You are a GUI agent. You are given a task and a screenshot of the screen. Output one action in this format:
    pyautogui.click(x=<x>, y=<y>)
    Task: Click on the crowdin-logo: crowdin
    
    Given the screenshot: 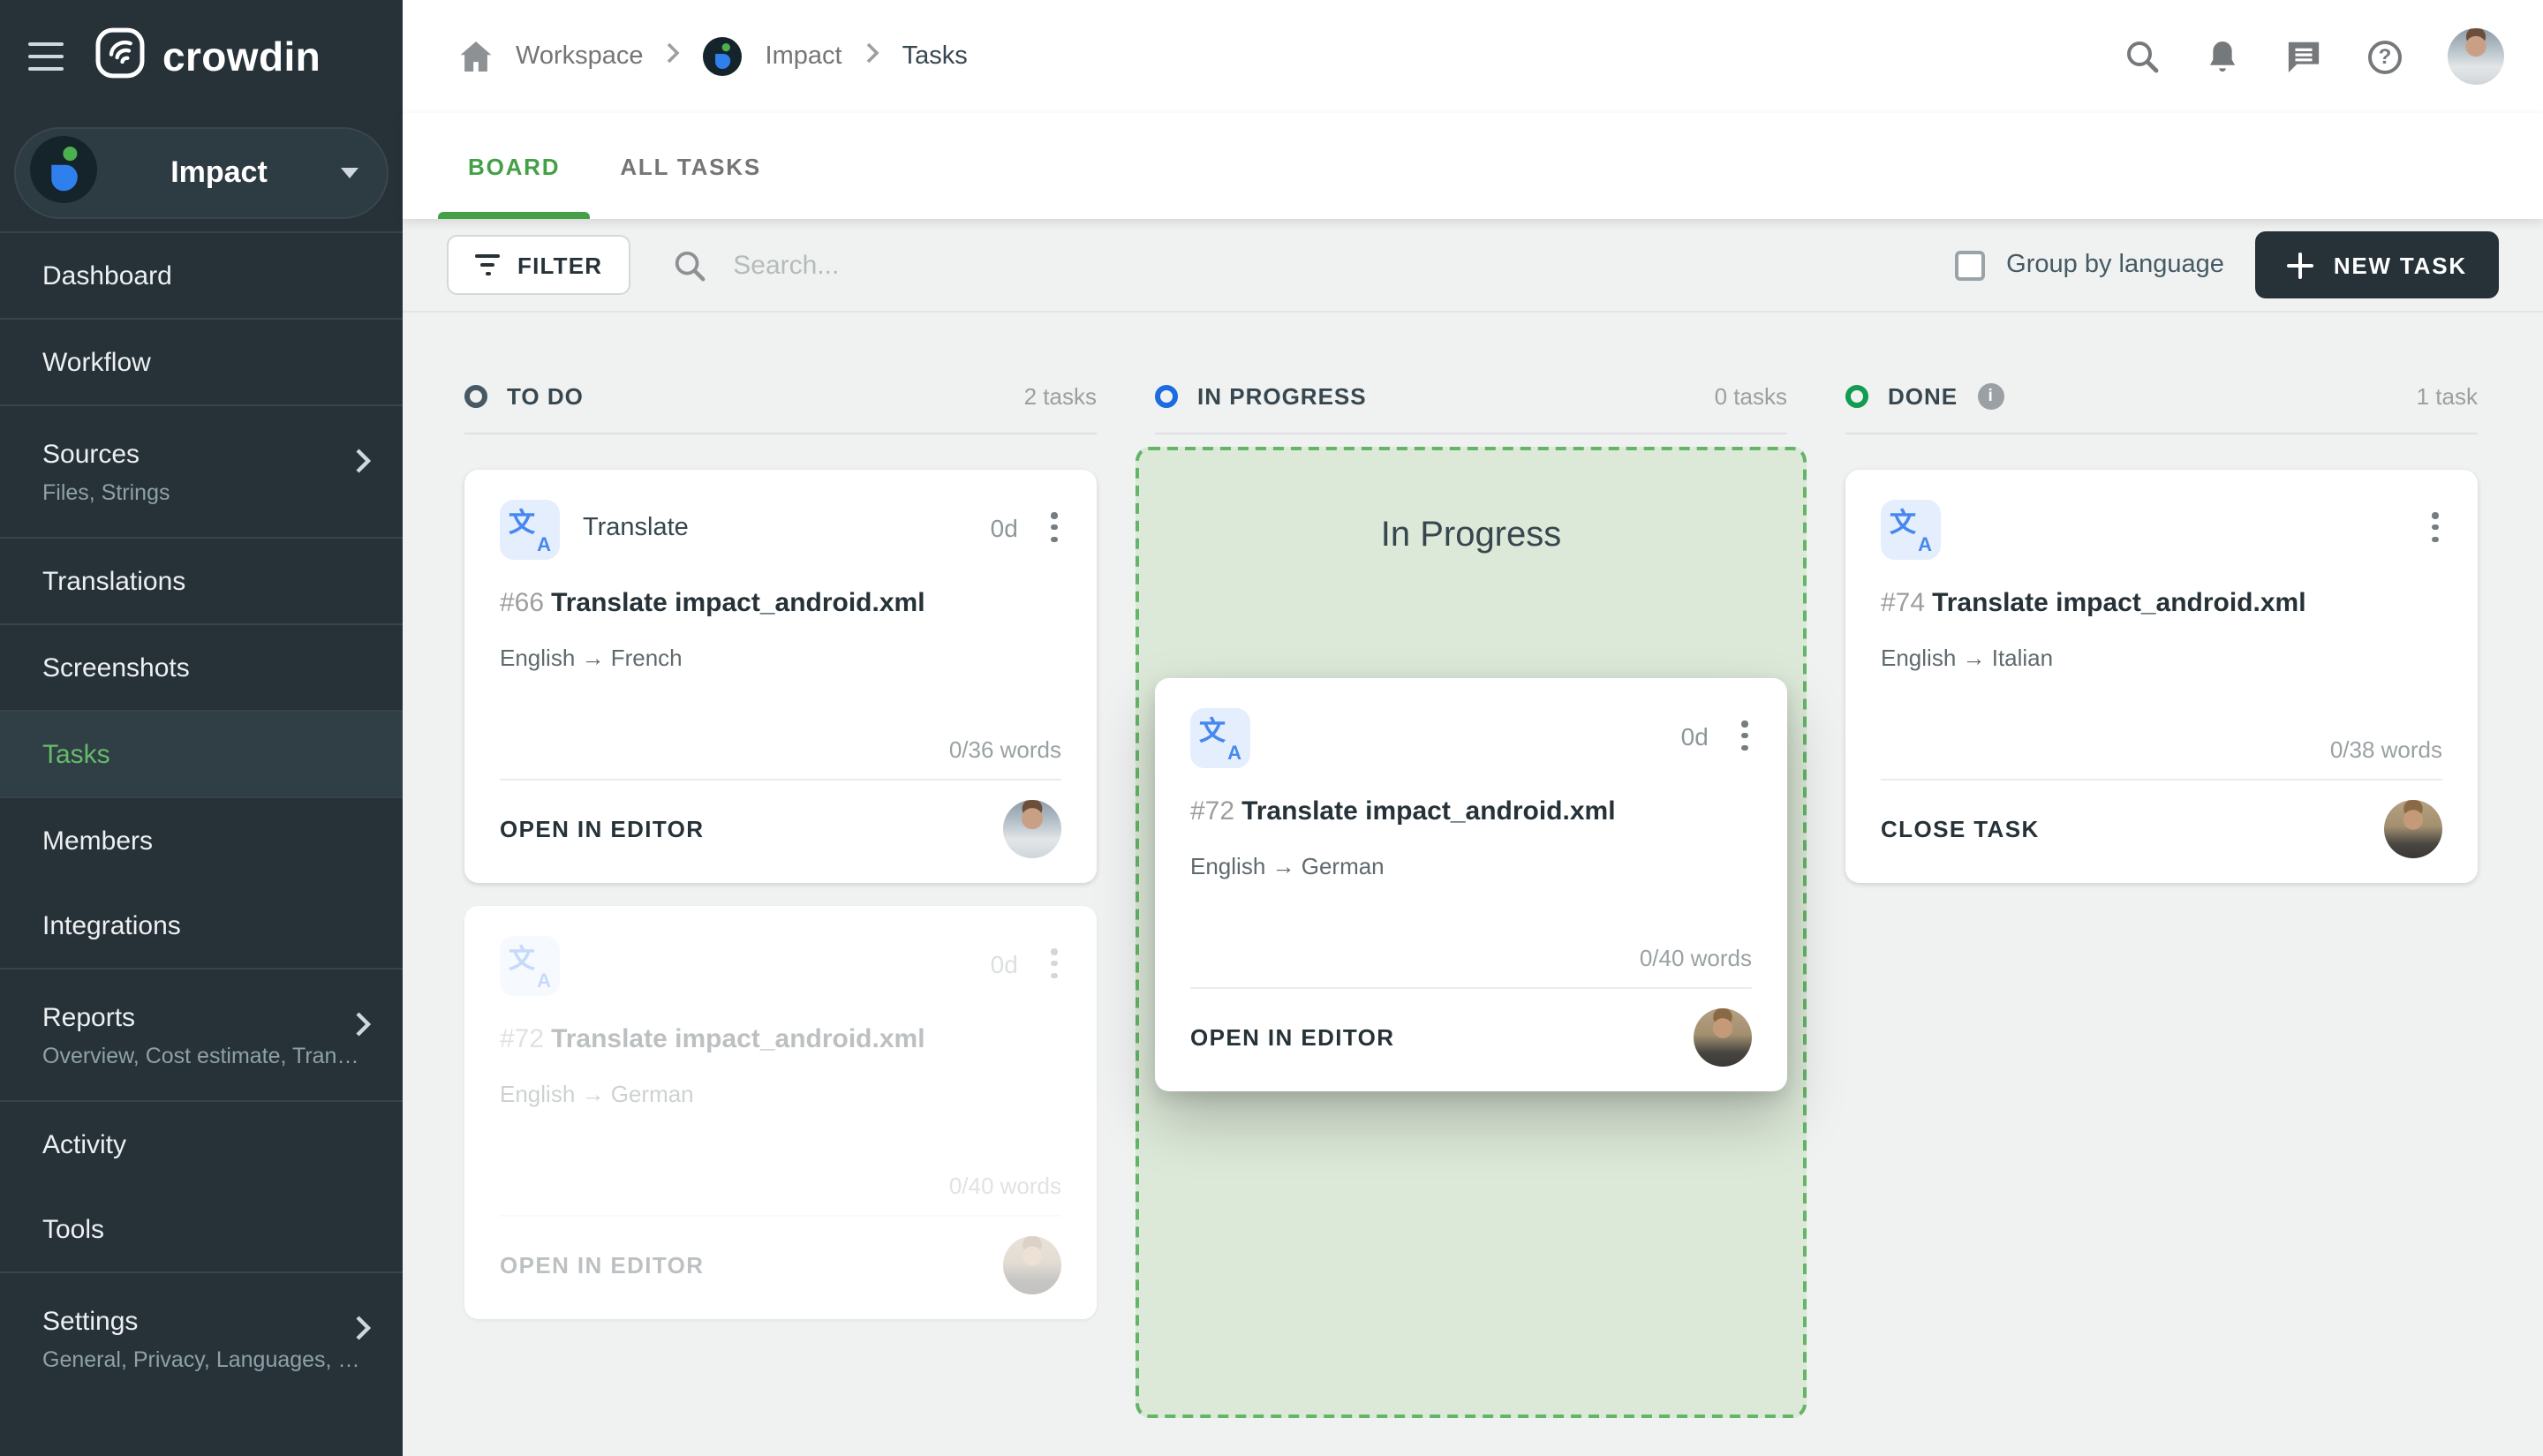 What is the action you would take?
    pyautogui.click(x=207, y=56)
    